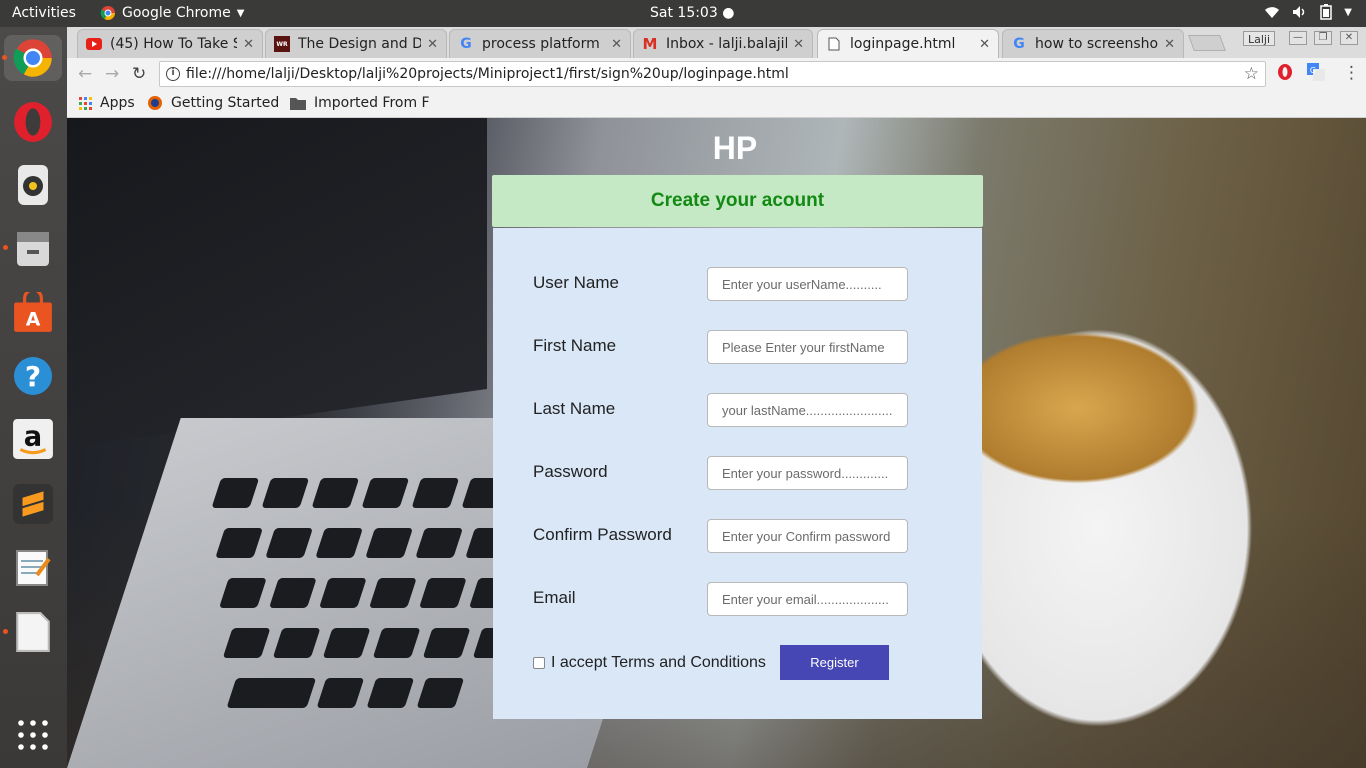 Image resolution: width=1366 pixels, height=768 pixels. What do you see at coordinates (1251, 74) in the screenshot?
I see `bookmark-star-icon: ☆` at bounding box center [1251, 74].